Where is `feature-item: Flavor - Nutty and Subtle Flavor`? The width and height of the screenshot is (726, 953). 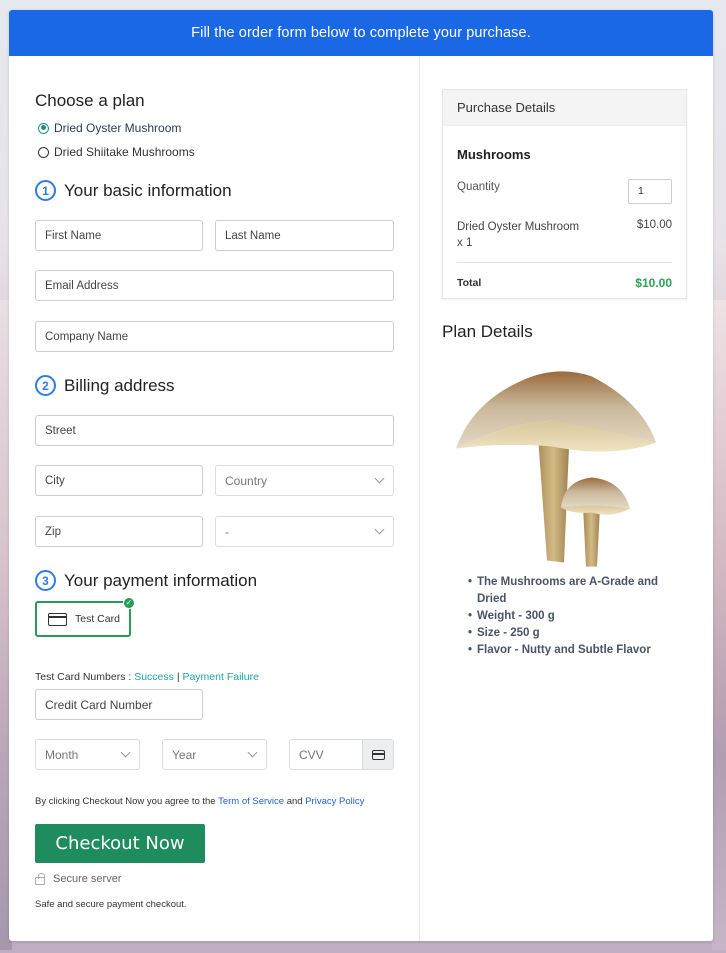 feature-item: Flavor - Nutty and Subtle Flavor is located at coordinates (573, 650).